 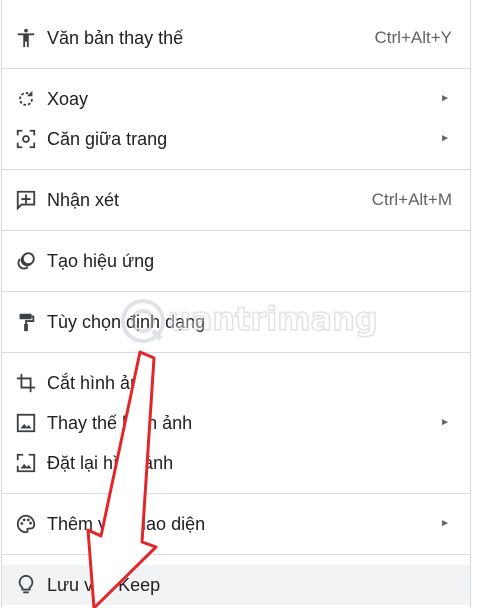 I want to click on menu-item-label: Đặt lại hình ảnh, so click(x=110, y=463).